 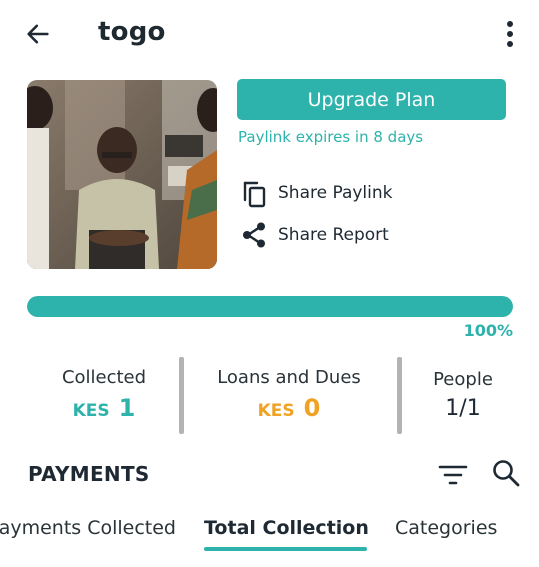 I want to click on more-vertical-icon, so click(x=510, y=34).